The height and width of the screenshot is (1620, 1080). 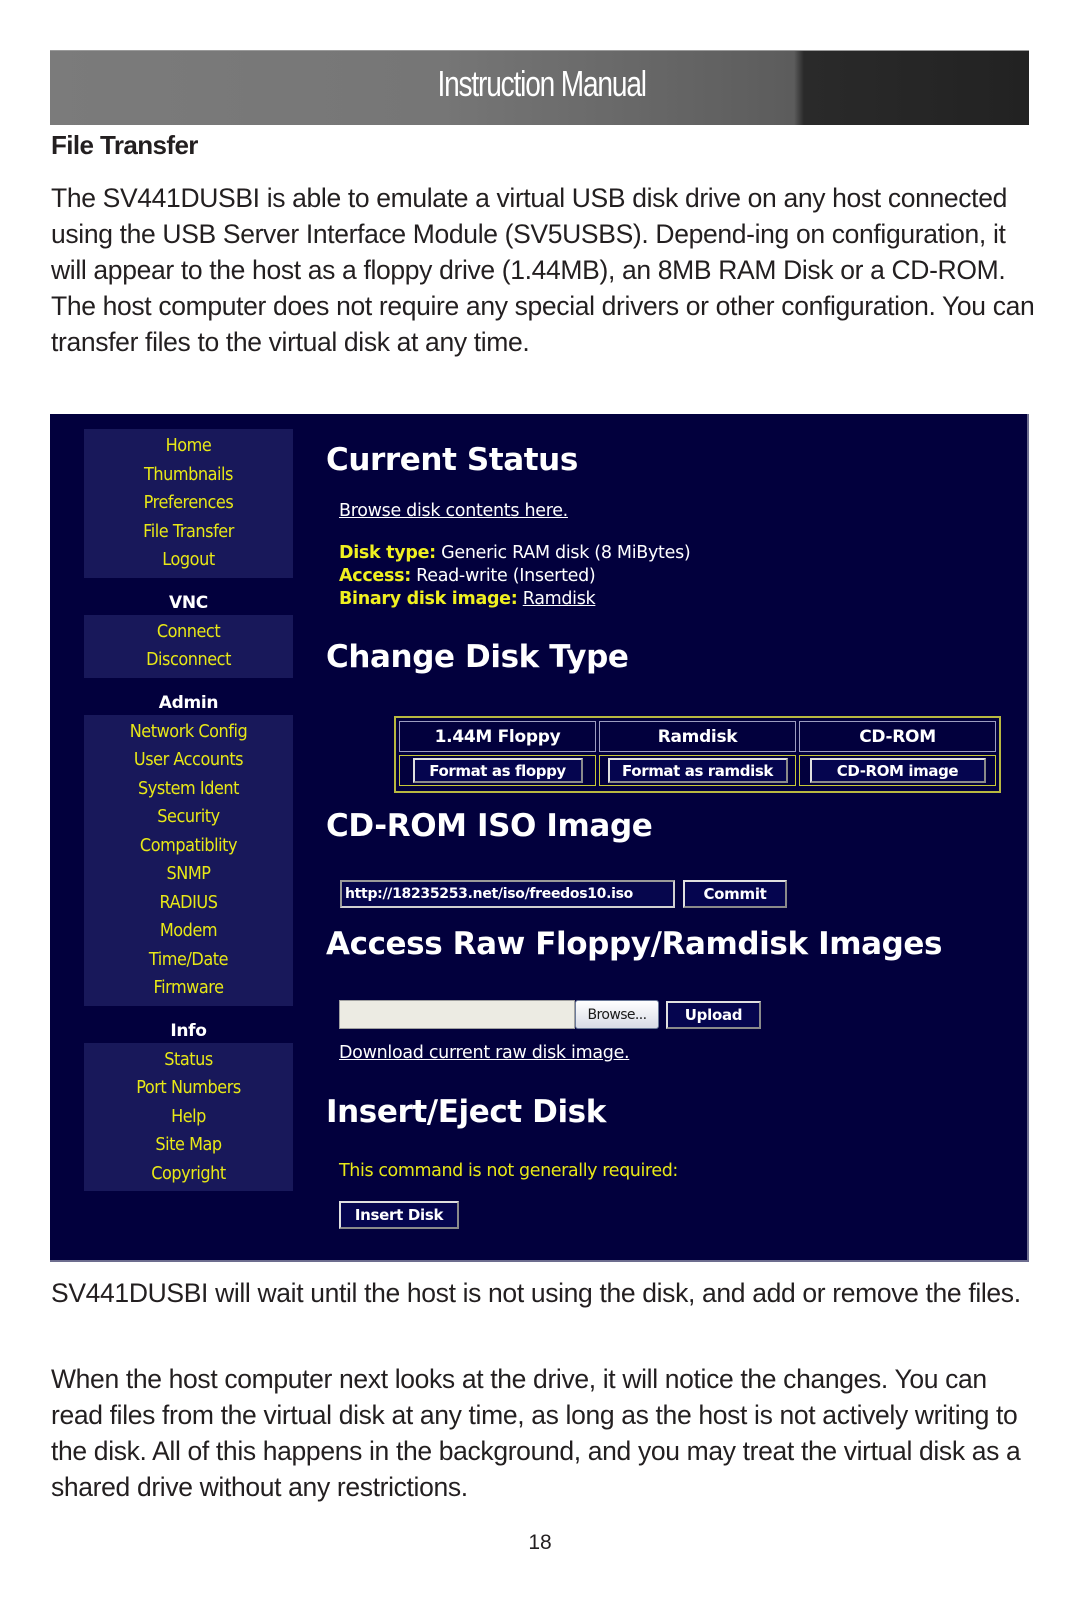 What do you see at coordinates (188, 732) in the screenshot?
I see `nav-item-network-config: Network Config` at bounding box center [188, 732].